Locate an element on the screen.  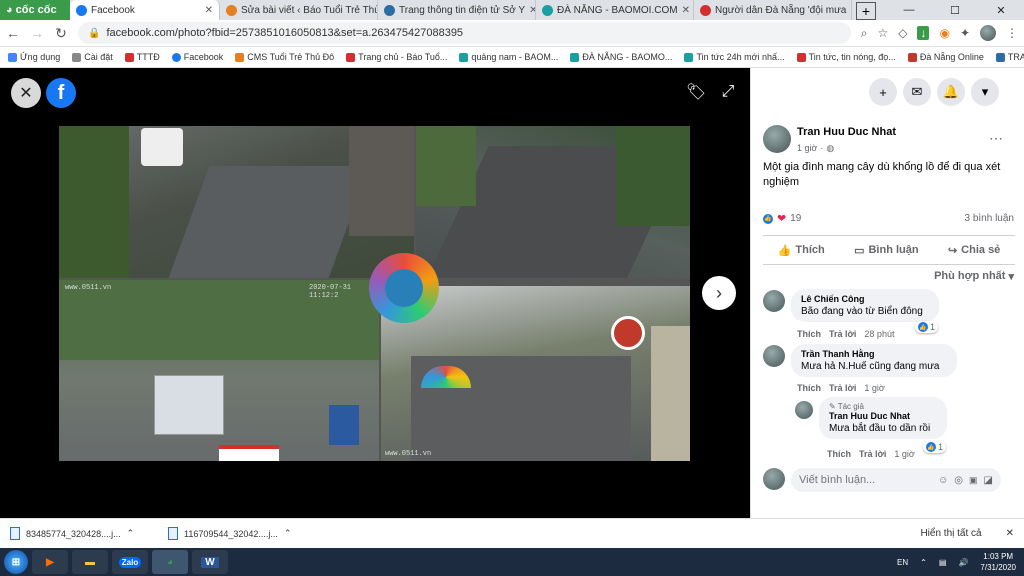
reload-icon: ↻ is located at coordinates (61, 33).